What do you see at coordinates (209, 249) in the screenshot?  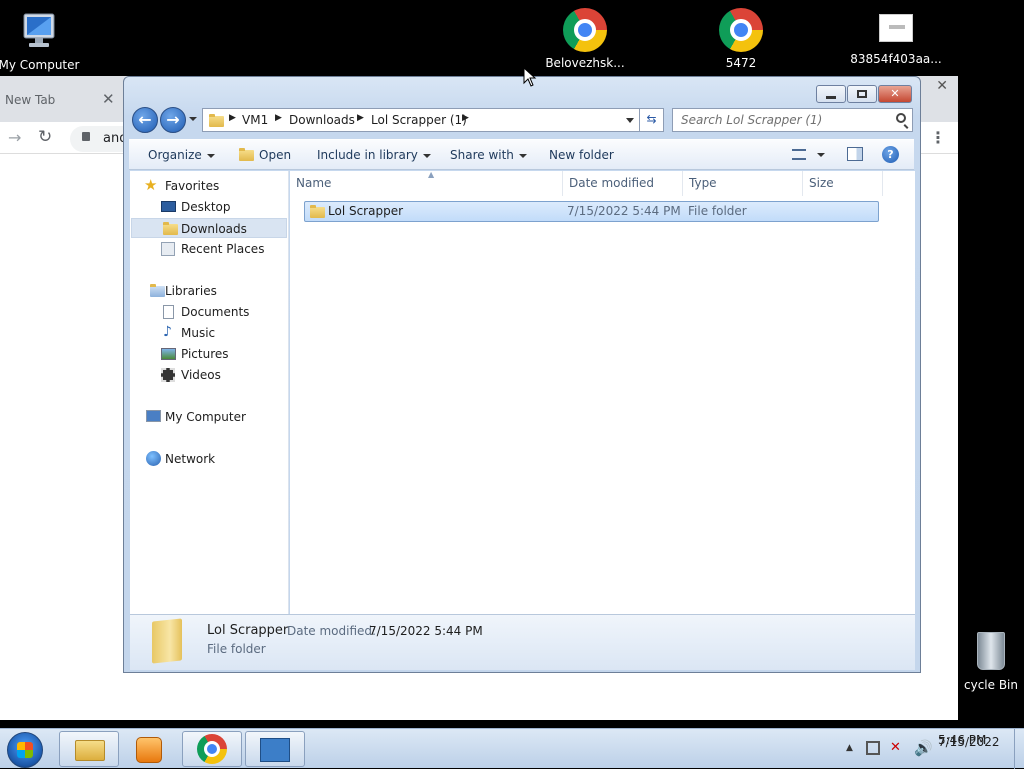 I see `nav-recent-places: Recent Places` at bounding box center [209, 249].